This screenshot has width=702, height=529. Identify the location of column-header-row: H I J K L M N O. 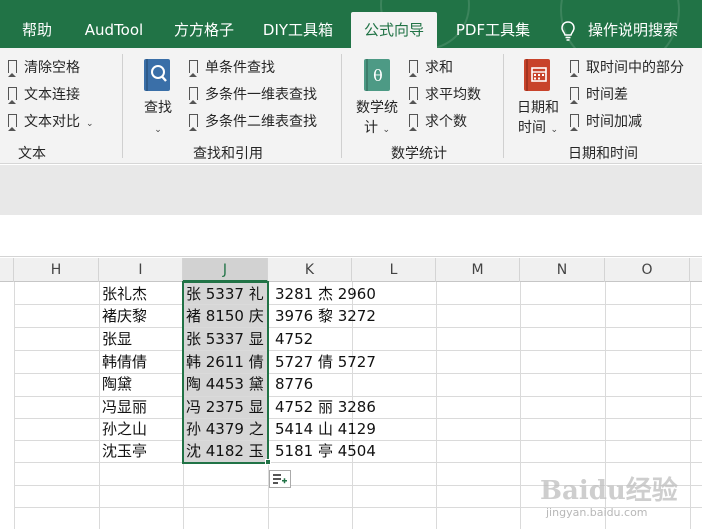
(351, 270).